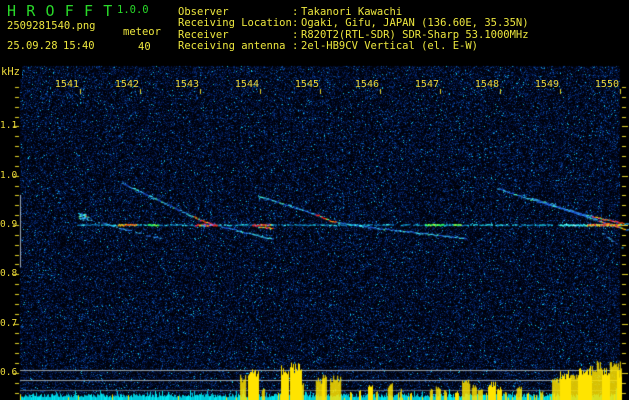 The image size is (629, 400). Describe the element at coordinates (60, 11) in the screenshot. I see `app-title: H R O F F T` at that location.